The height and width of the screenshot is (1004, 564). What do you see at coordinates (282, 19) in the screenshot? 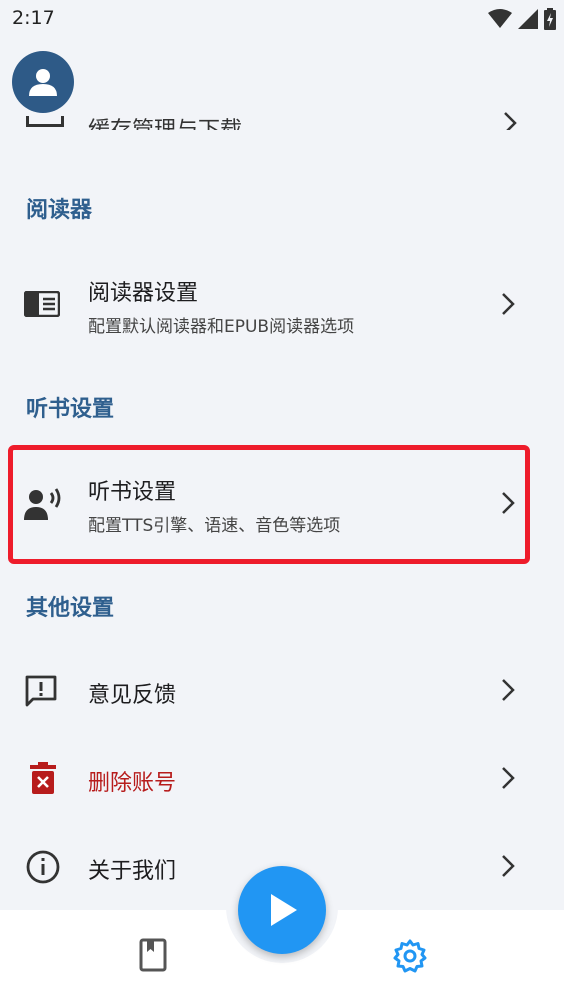
I see `status-bar: 2:17` at bounding box center [282, 19].